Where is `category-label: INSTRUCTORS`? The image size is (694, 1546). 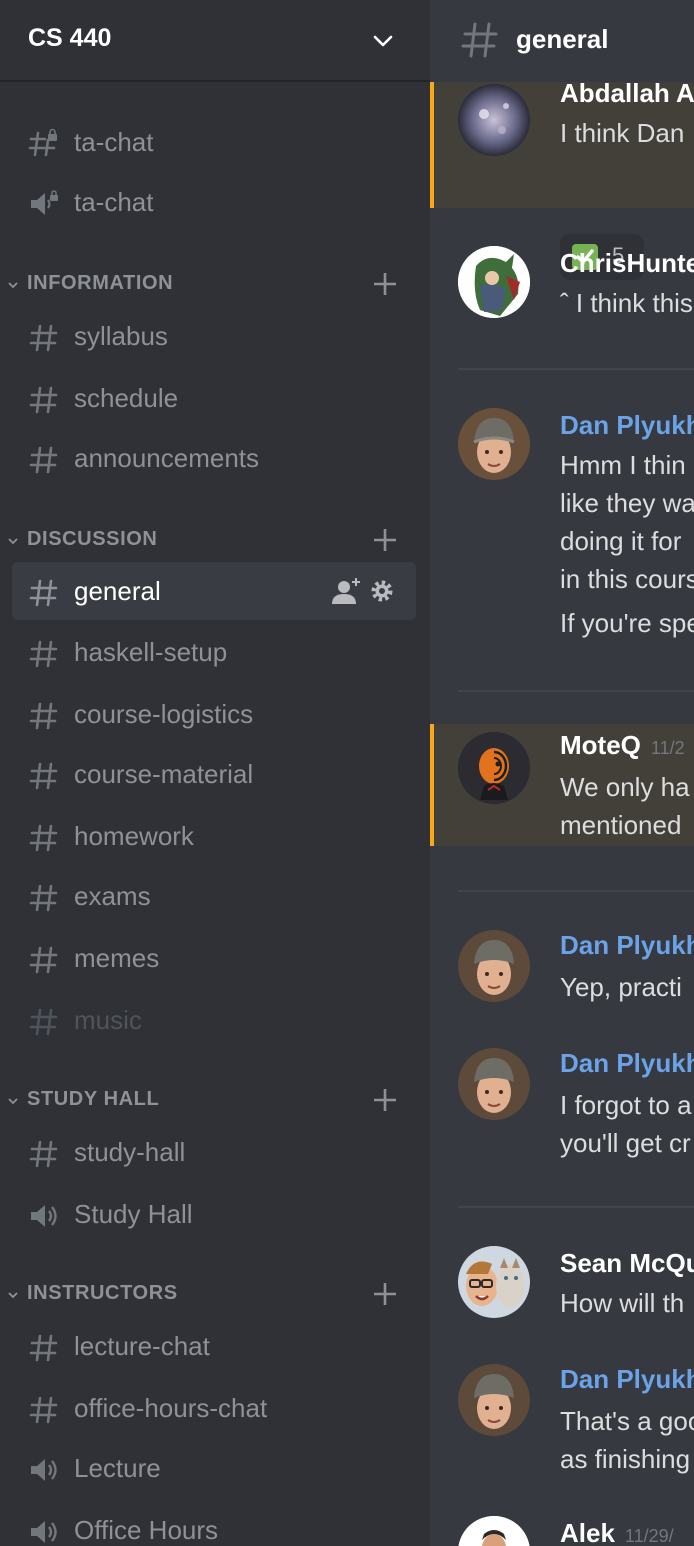
category-label: INSTRUCTORS is located at coordinates (102, 1293).